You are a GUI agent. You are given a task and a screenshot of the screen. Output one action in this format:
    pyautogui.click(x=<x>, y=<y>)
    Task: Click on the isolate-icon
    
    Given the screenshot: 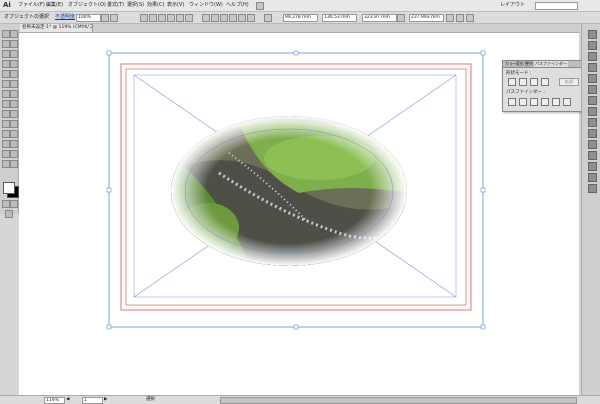 What is the action you would take?
    pyautogui.click(x=460, y=18)
    